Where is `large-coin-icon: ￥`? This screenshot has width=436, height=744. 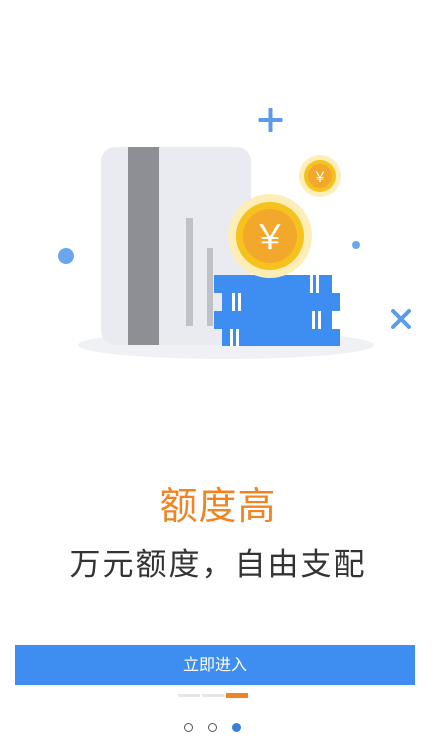
large-coin-icon: ￥ is located at coordinates (270, 236).